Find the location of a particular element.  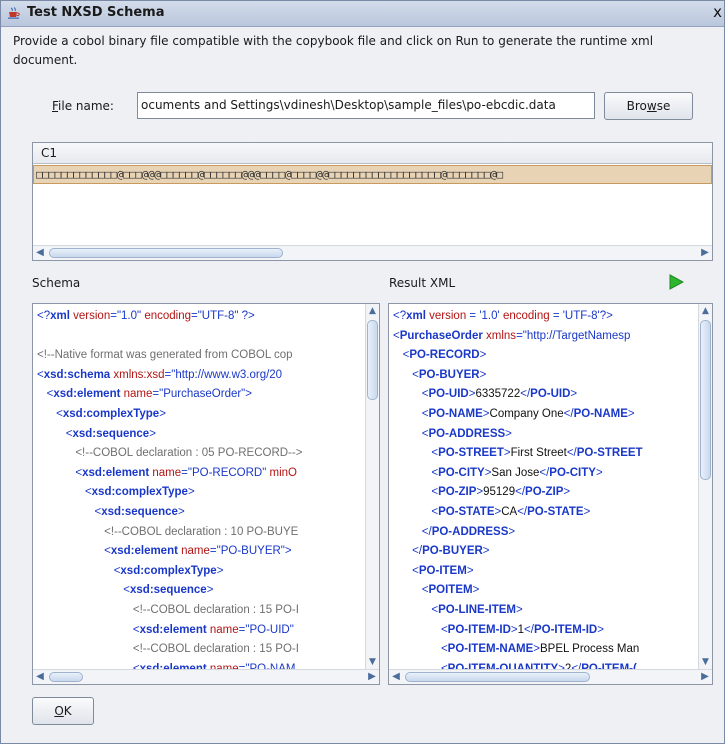

browse-button: Browse is located at coordinates (648, 106).